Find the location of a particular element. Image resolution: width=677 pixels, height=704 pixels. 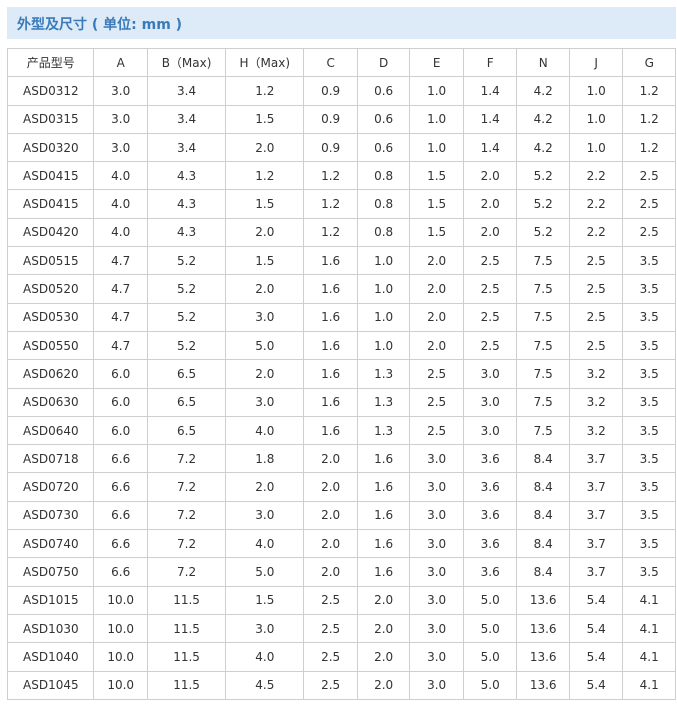

cell-e: 2.0 is located at coordinates (436, 289).